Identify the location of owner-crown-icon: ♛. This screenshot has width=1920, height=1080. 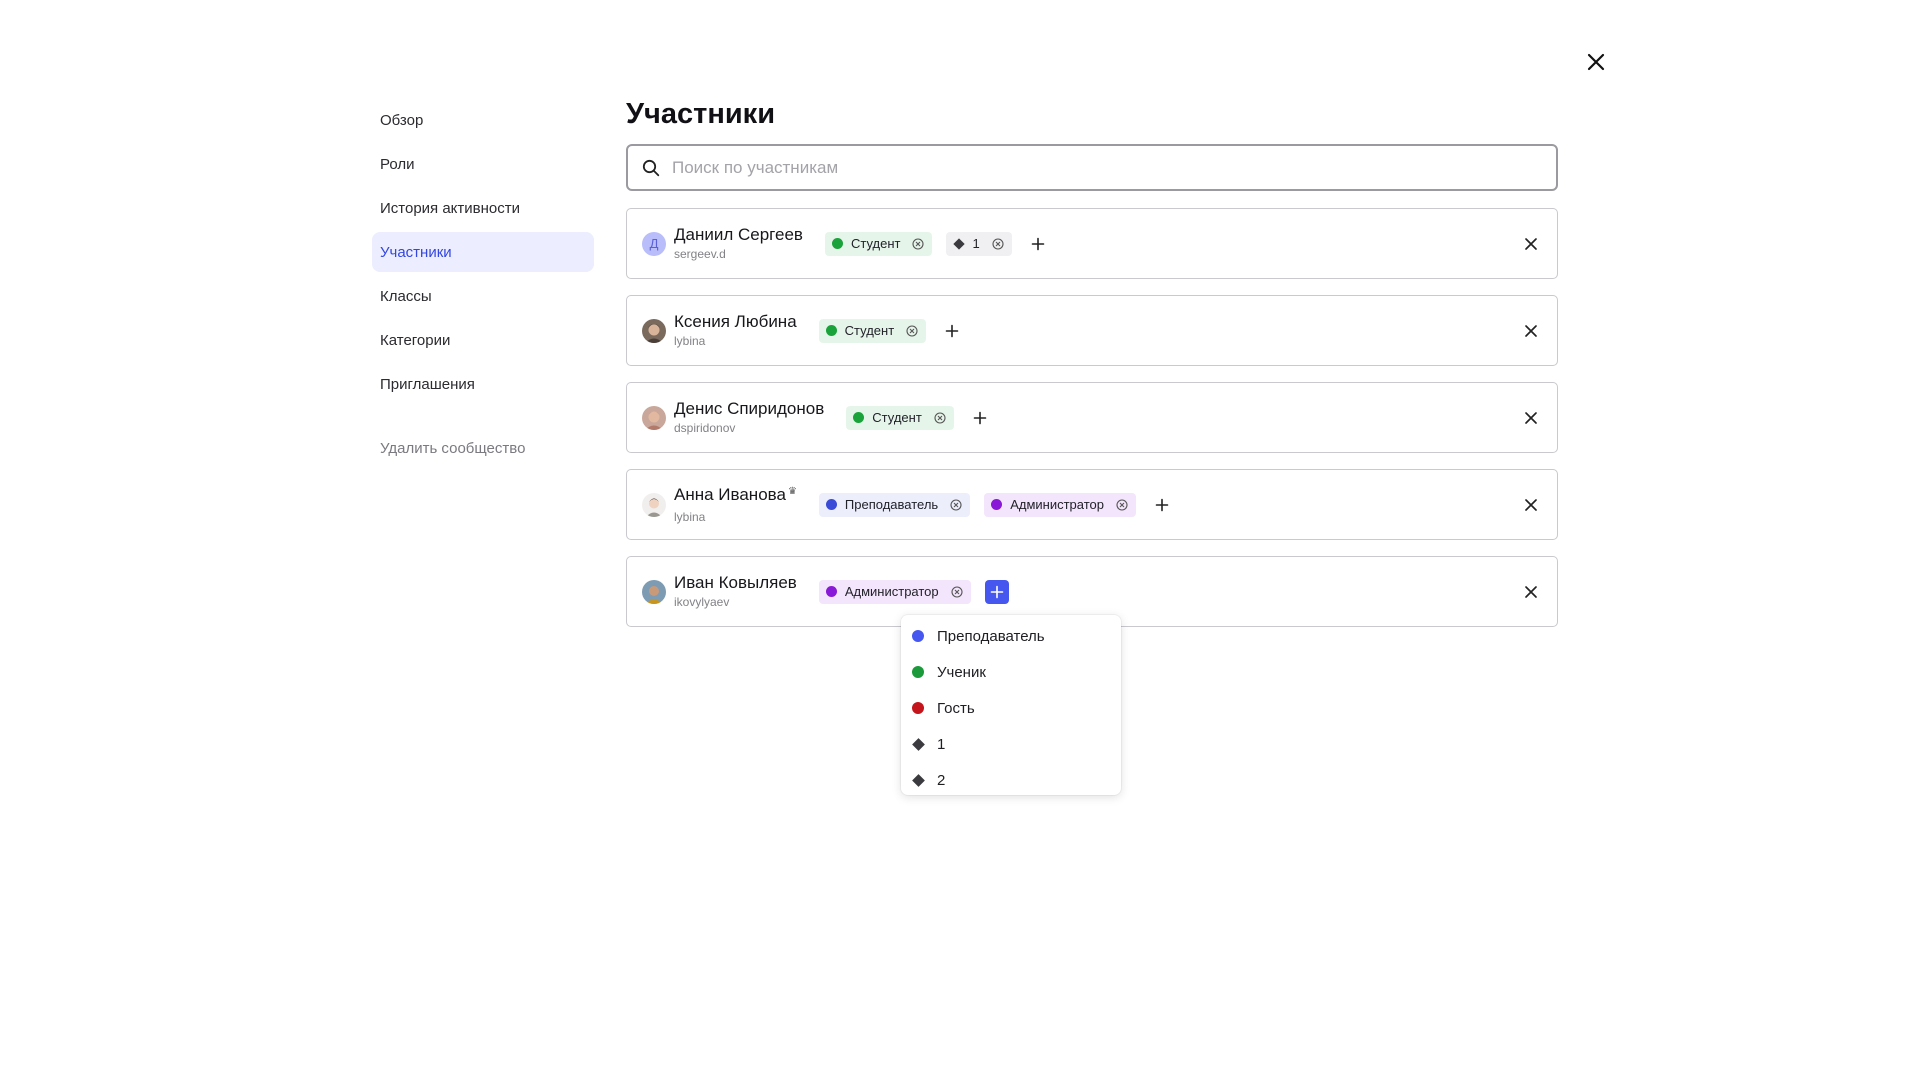
(792, 491).